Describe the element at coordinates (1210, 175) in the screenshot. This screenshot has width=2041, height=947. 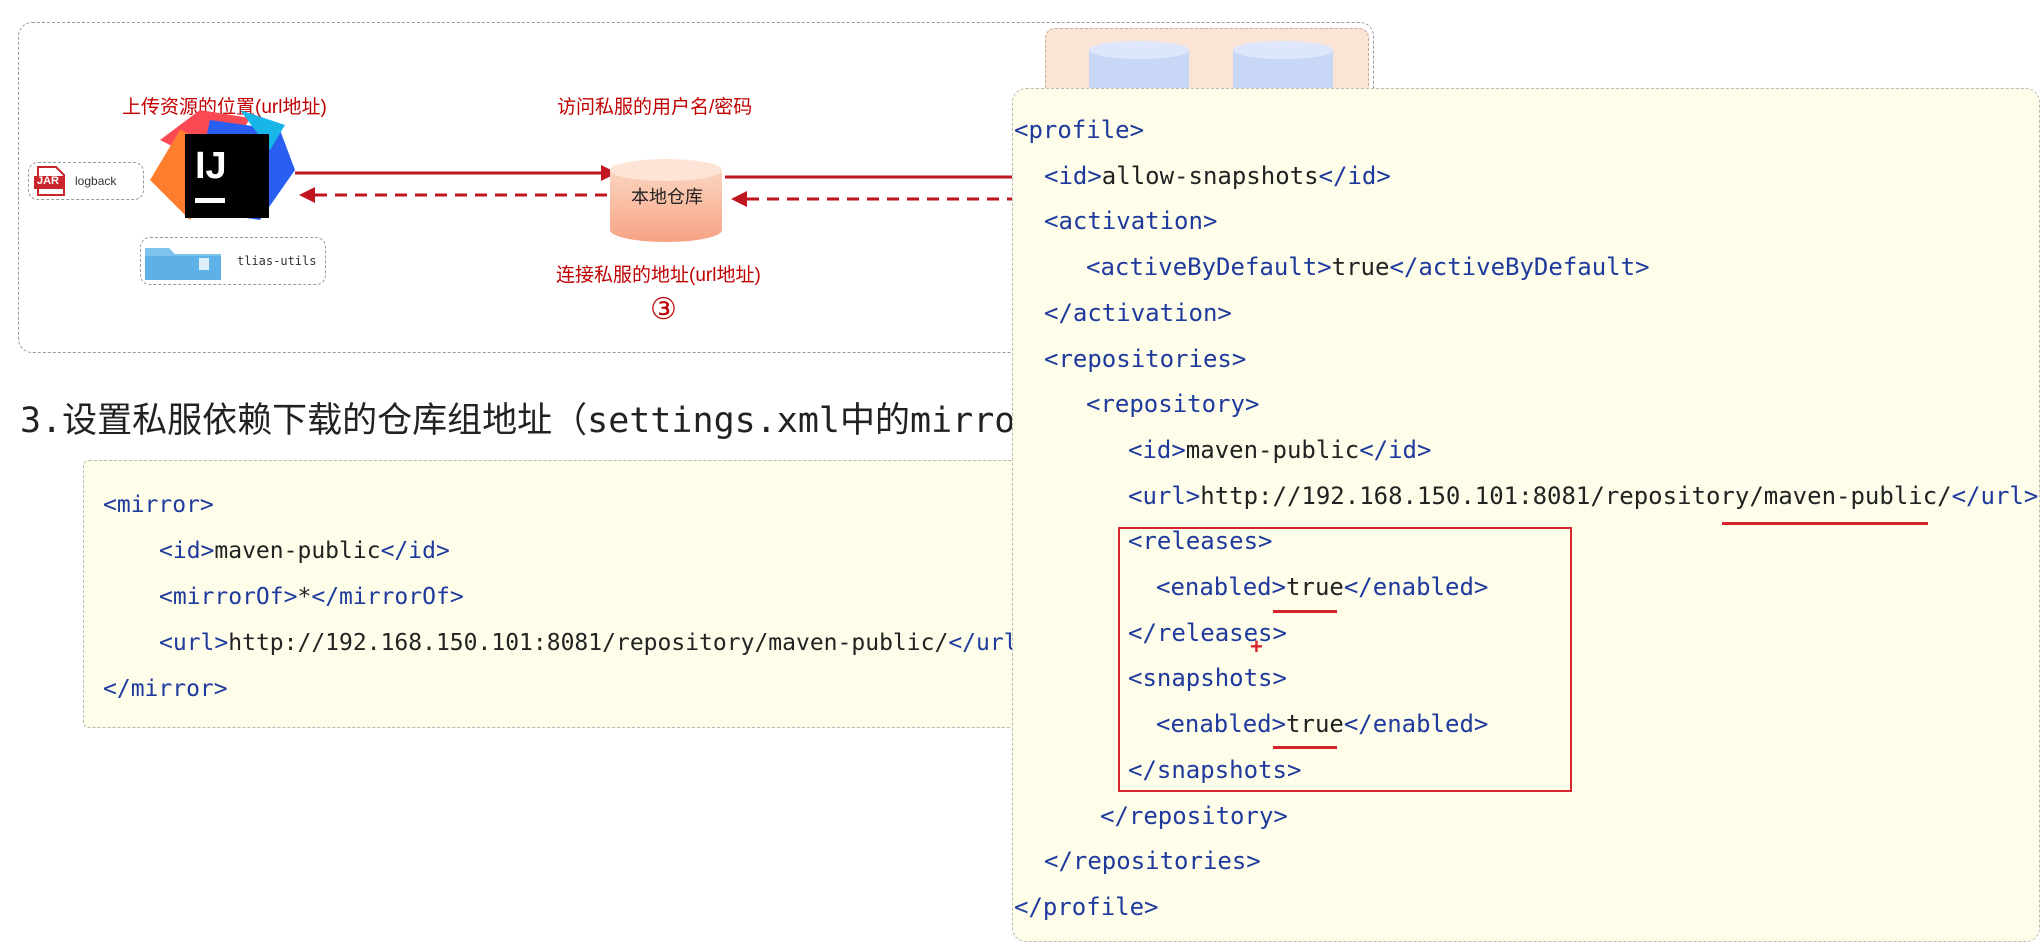
I see `xml-value: allow-snapshots` at that location.